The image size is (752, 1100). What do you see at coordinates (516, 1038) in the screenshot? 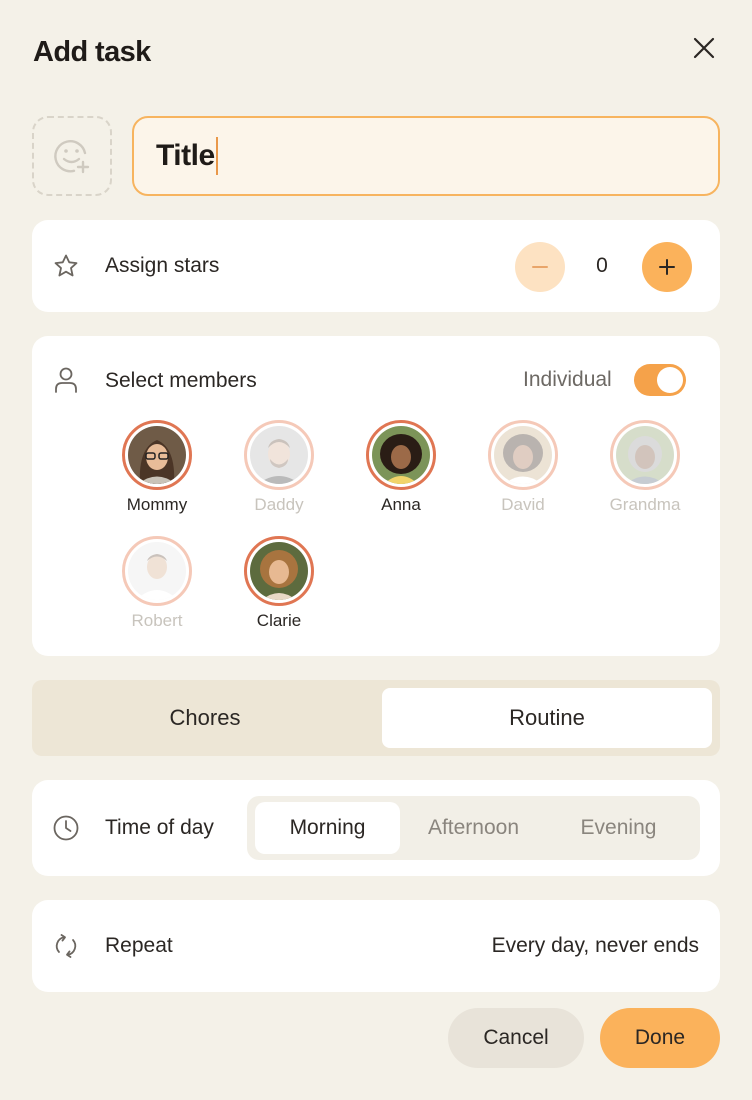
I see `cancel-button: Cancel` at bounding box center [516, 1038].